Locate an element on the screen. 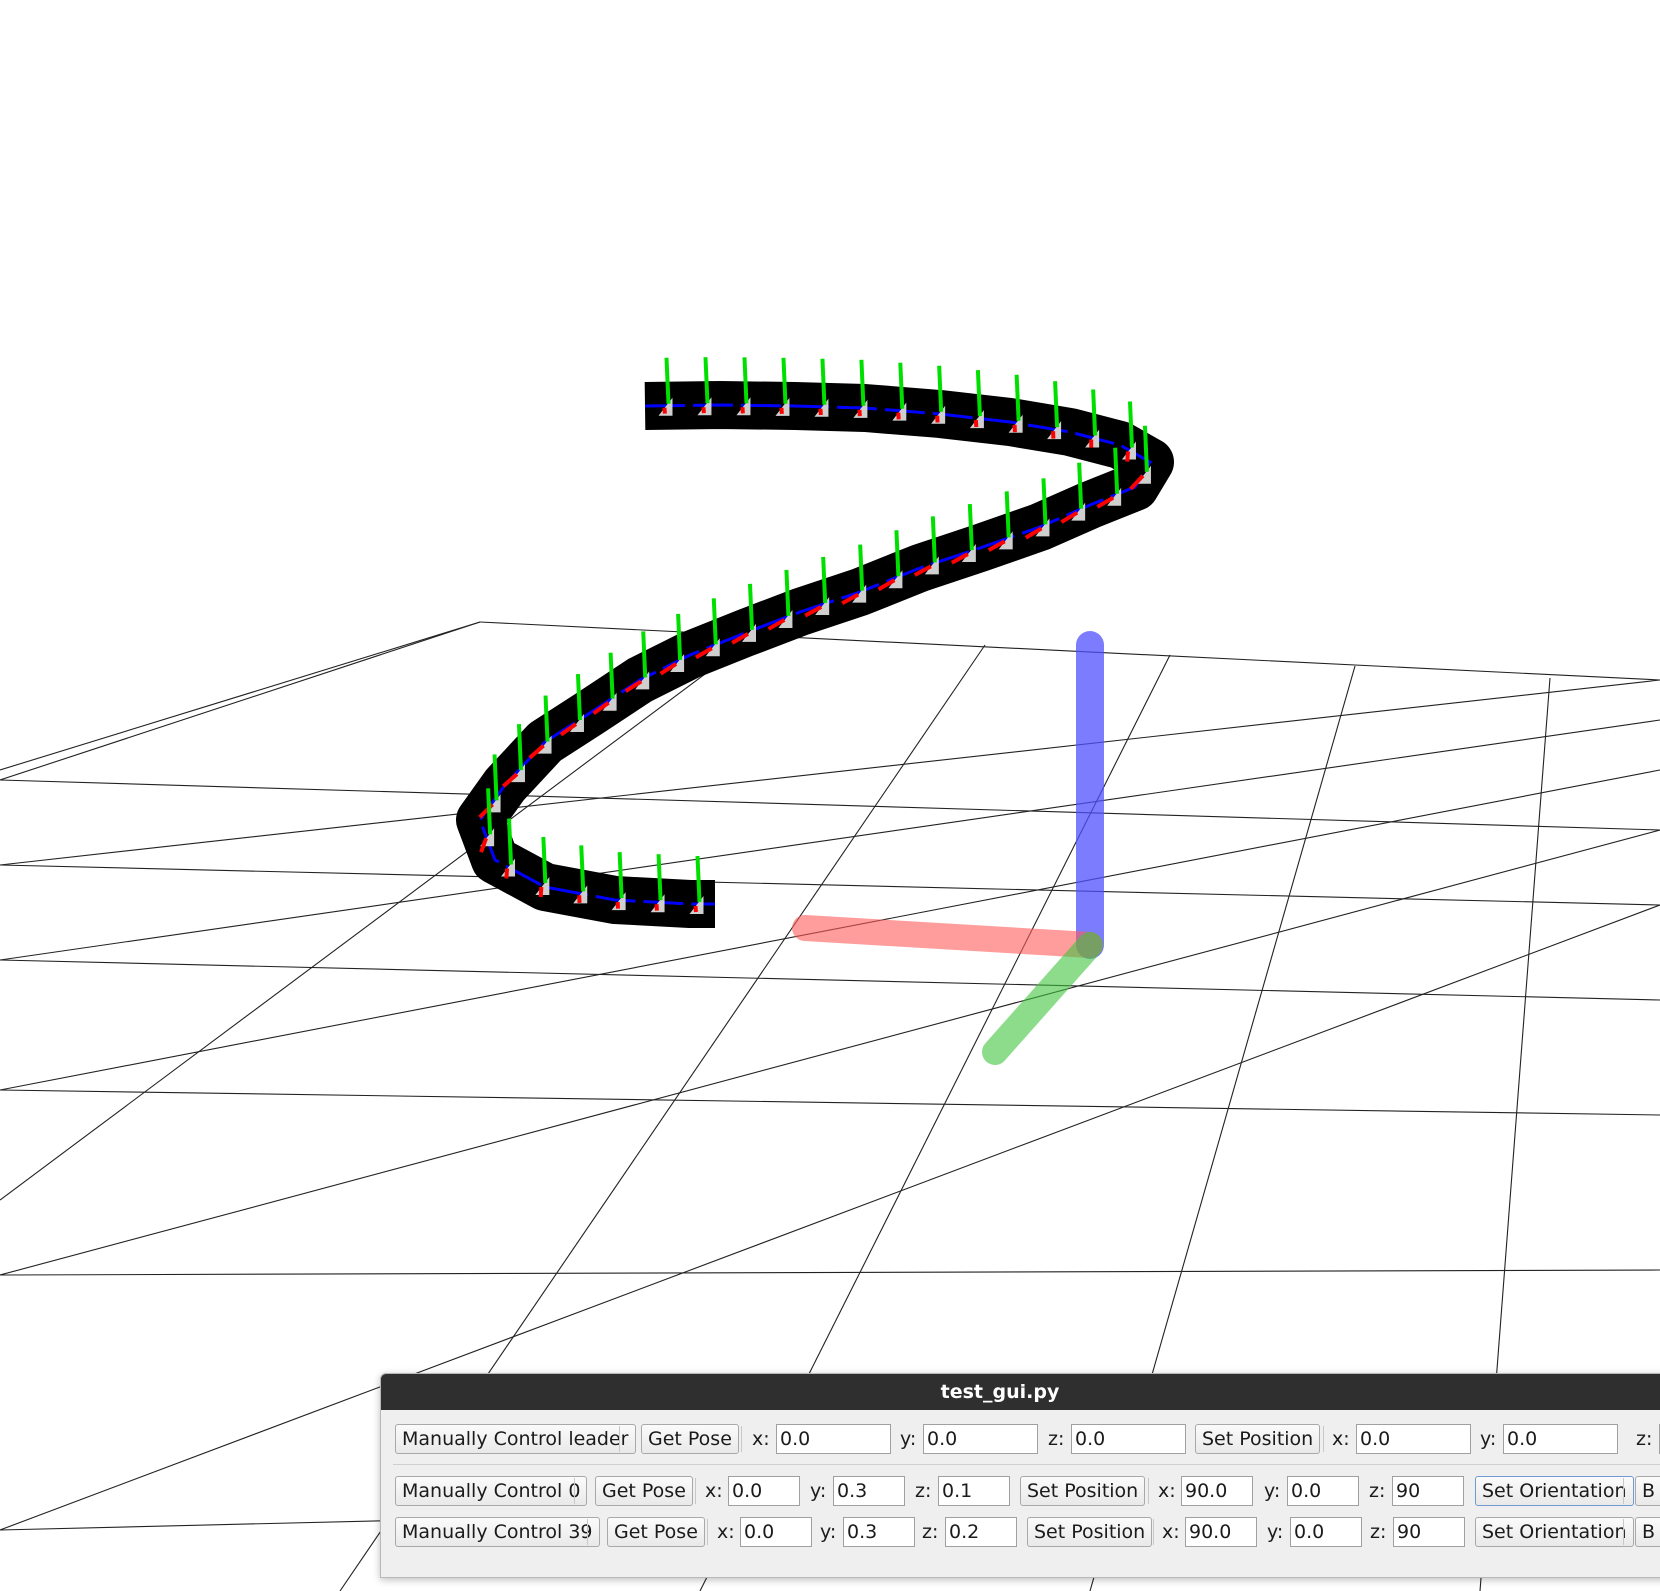 Image resolution: width=1660 pixels, height=1591 pixels. manually-control-39-button: Manually Control 39 is located at coordinates (497, 1532).